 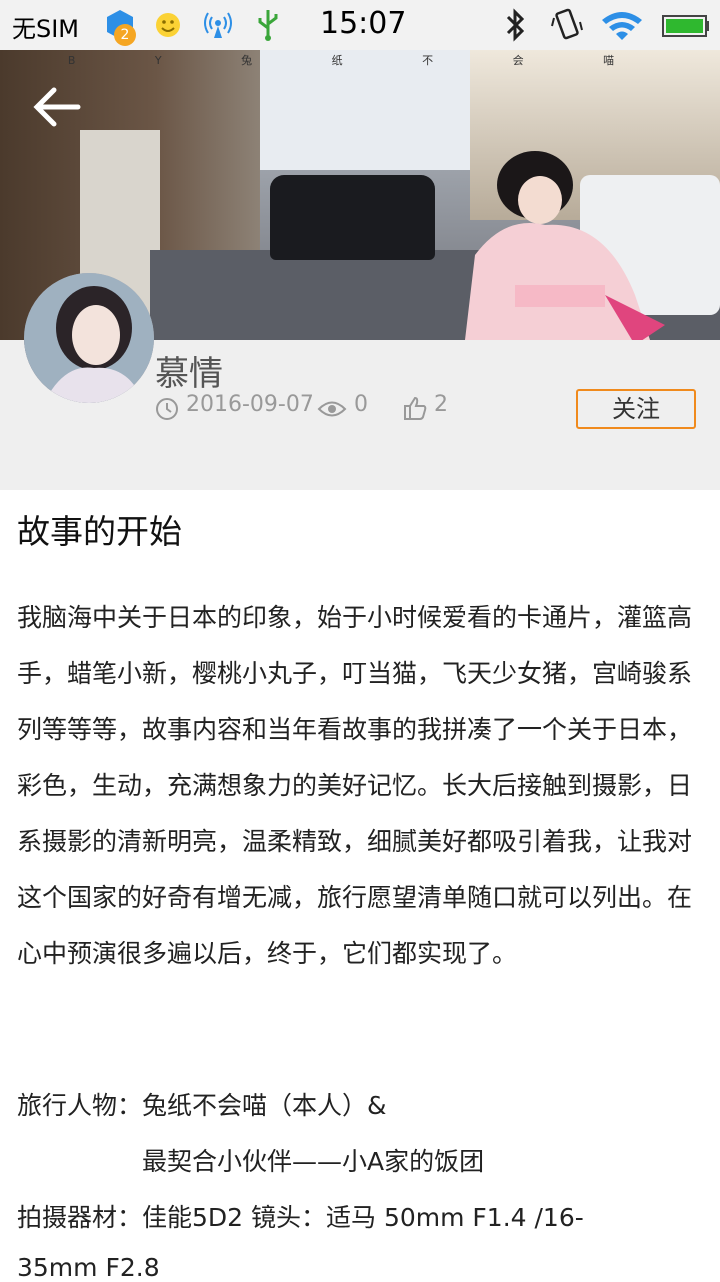 I want to click on smiley-icon, so click(x=168, y=25).